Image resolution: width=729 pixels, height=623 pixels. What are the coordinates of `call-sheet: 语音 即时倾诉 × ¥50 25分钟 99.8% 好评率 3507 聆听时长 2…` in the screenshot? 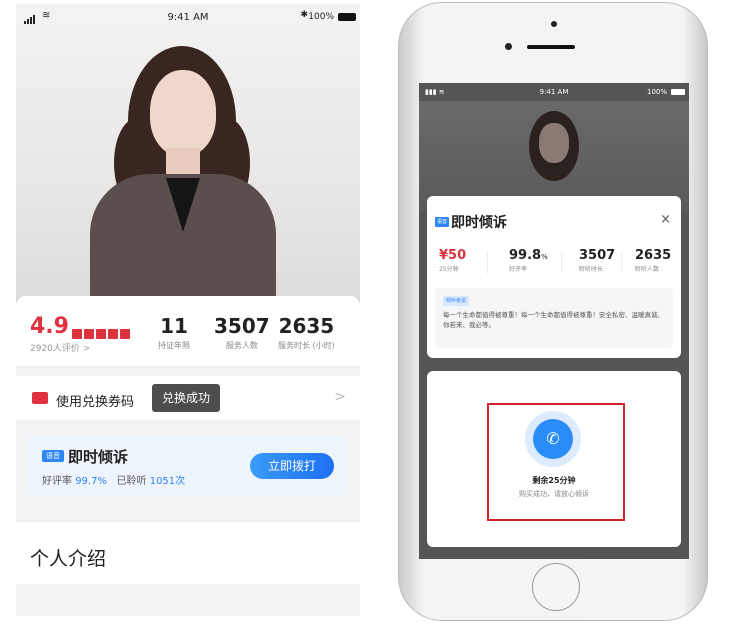 It's located at (554, 277).